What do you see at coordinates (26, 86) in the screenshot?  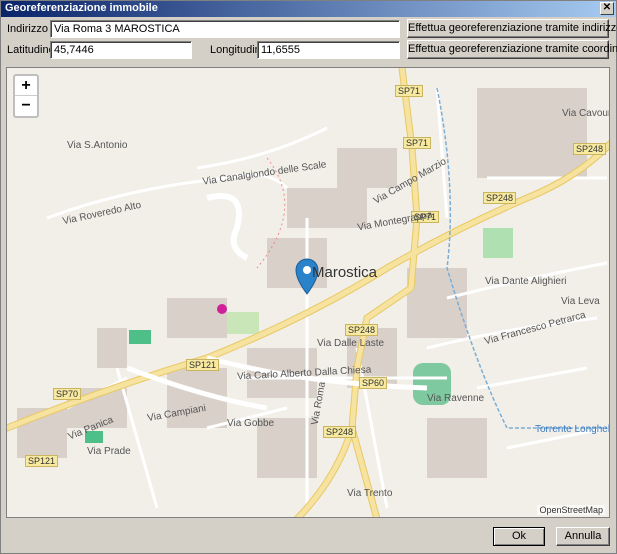 I see `zoom-in-button: +` at bounding box center [26, 86].